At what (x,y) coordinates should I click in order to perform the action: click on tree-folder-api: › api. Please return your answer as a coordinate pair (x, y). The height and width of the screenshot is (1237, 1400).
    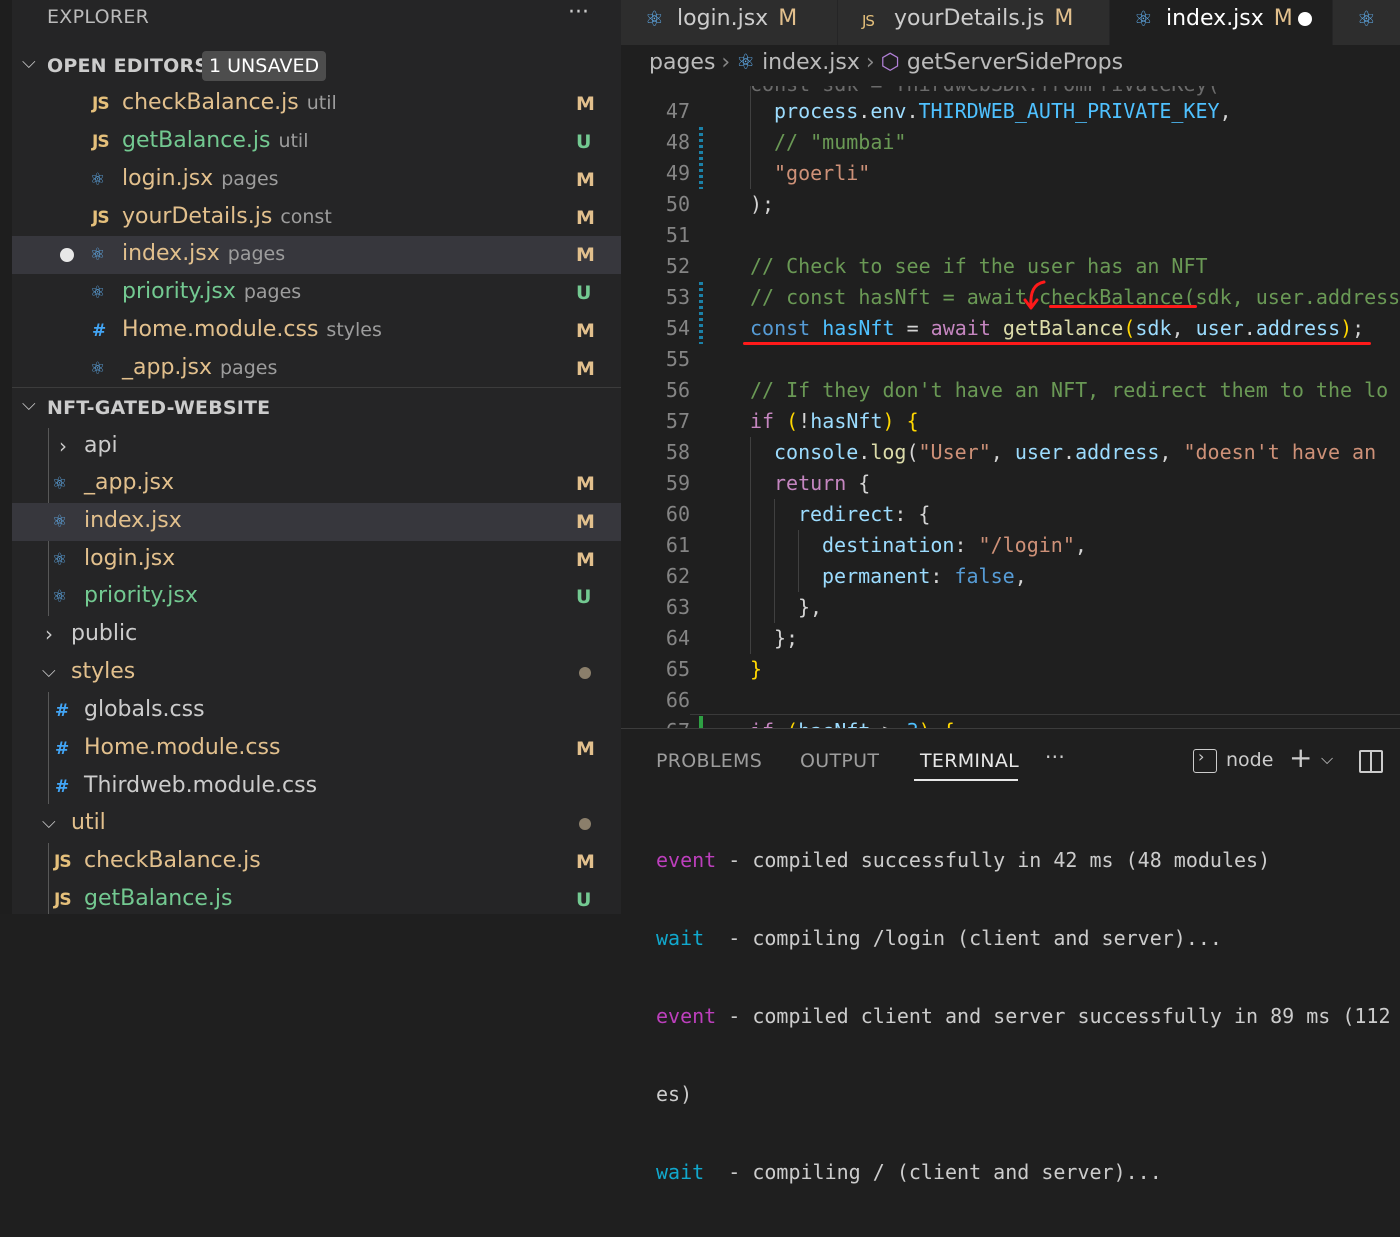
    Looking at the image, I should click on (316, 447).